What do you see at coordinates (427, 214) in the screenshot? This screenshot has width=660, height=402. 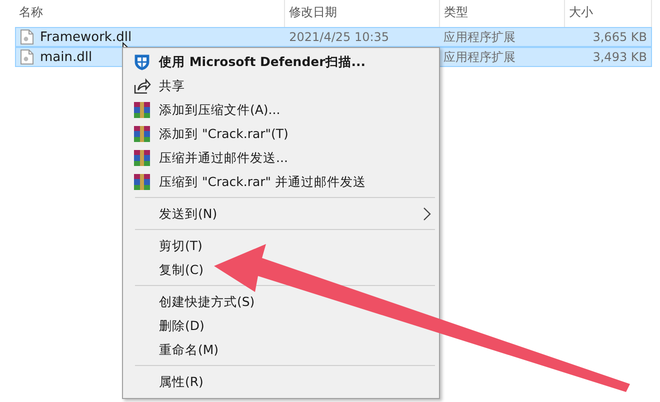 I see `chevron-right-icon` at bounding box center [427, 214].